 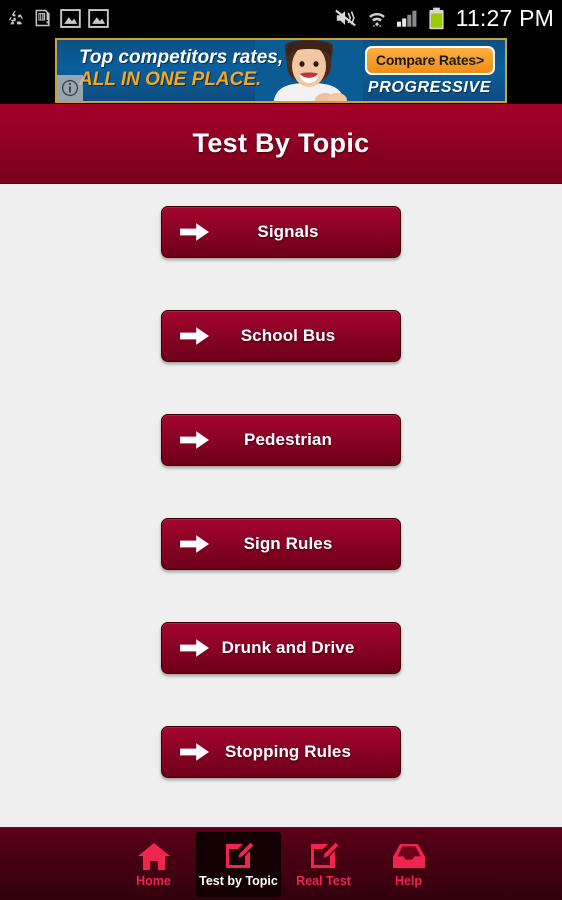 I want to click on ad-headline: Top competitors rates, ALL IN ONE PLACE., so click(x=181, y=68).